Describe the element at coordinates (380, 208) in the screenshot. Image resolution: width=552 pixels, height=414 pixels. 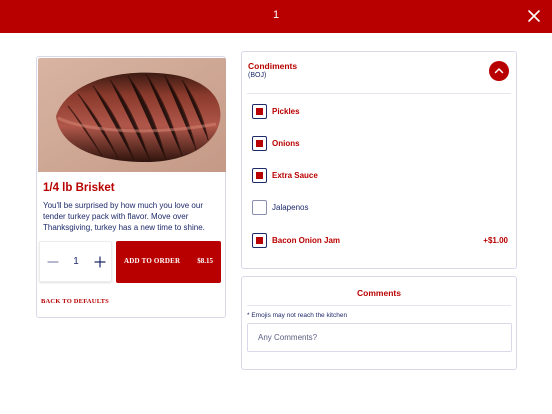
I see `option-jalapenos: Jalapenos` at that location.